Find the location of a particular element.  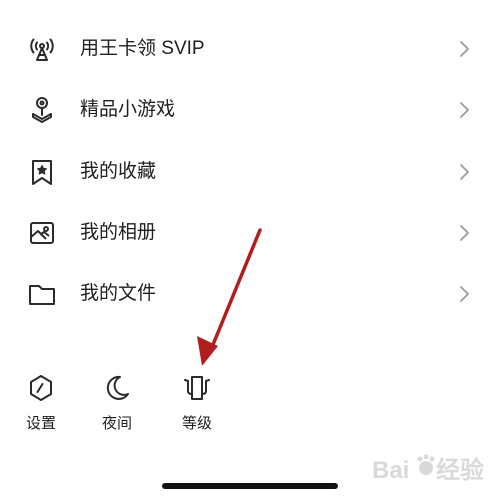

photo-album-icon is located at coordinates (42, 233).